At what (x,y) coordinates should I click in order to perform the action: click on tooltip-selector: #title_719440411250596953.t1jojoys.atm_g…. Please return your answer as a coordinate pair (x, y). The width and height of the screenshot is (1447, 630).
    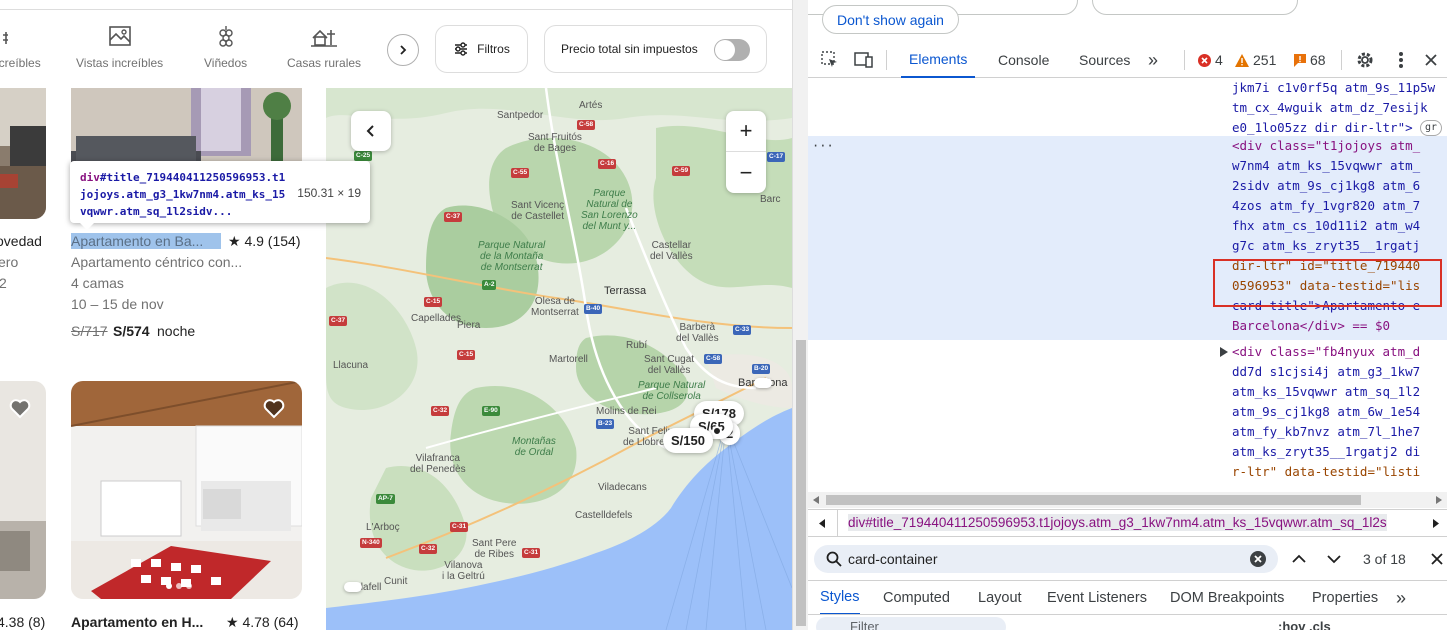
    Looking at the image, I should click on (183, 194).